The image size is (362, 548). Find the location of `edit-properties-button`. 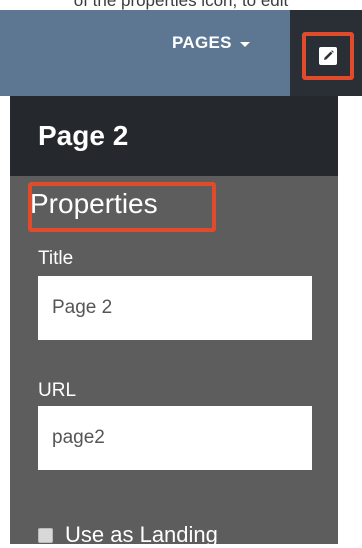

edit-properties-button is located at coordinates (328, 56).